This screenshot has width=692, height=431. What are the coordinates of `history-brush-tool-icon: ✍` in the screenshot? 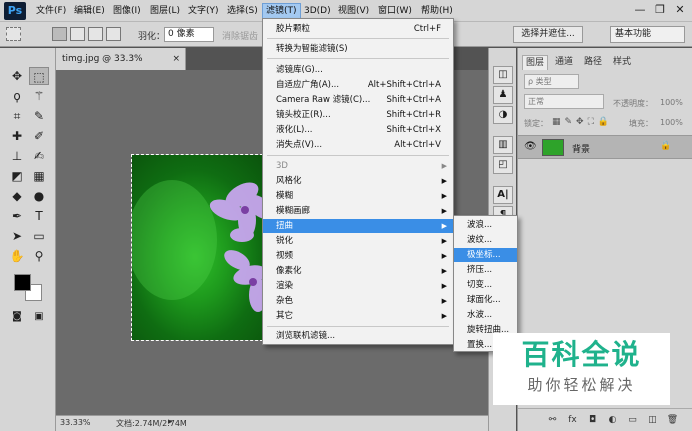 It's located at (39, 156).